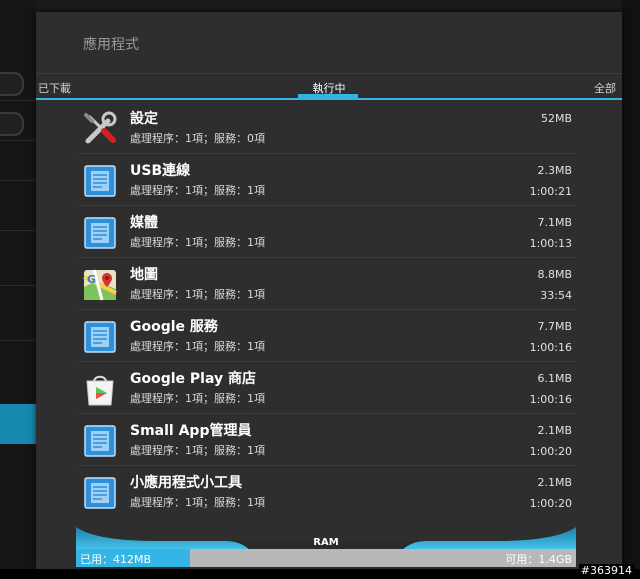 The height and width of the screenshot is (579, 640). Describe the element at coordinates (329, 336) in the screenshot. I see `list-item: Google 服務 處理程序：1項；服務：1項 7.7MB 1:00:16` at that location.